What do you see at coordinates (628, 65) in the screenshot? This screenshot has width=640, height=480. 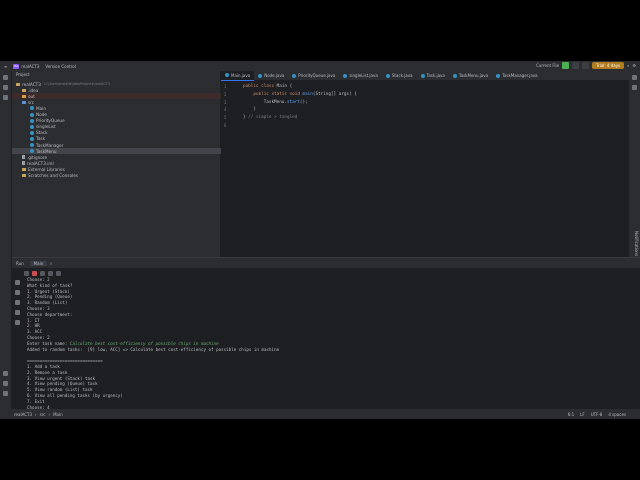 I see `search-icon: ⌕` at bounding box center [628, 65].